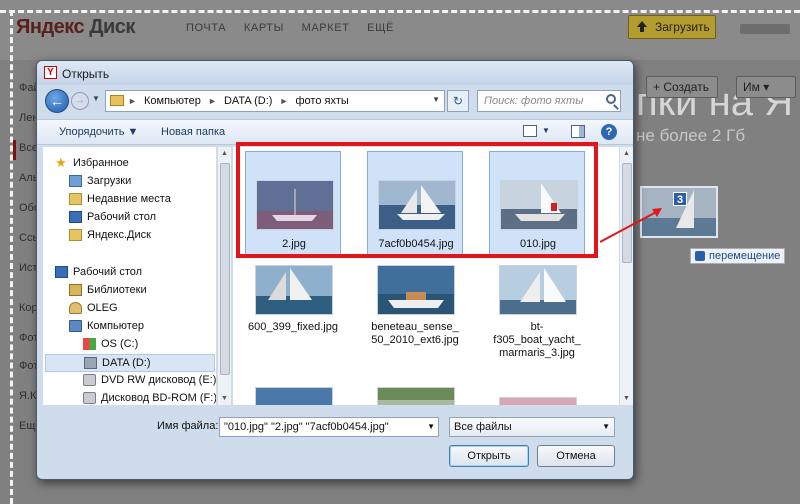  What do you see at coordinates (626, 276) in the screenshot?
I see `file-list-scrollbar: ▲ ▼` at bounding box center [626, 276].